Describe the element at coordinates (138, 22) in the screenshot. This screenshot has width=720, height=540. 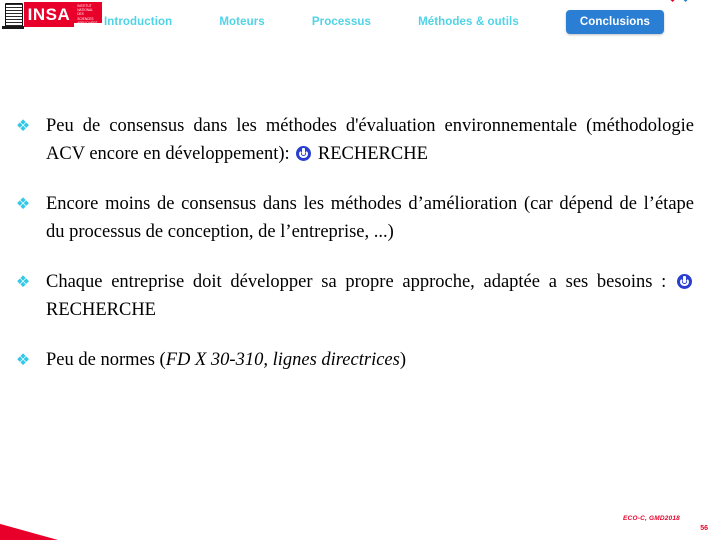
I see `nav-item-introduction: Introduction` at that location.